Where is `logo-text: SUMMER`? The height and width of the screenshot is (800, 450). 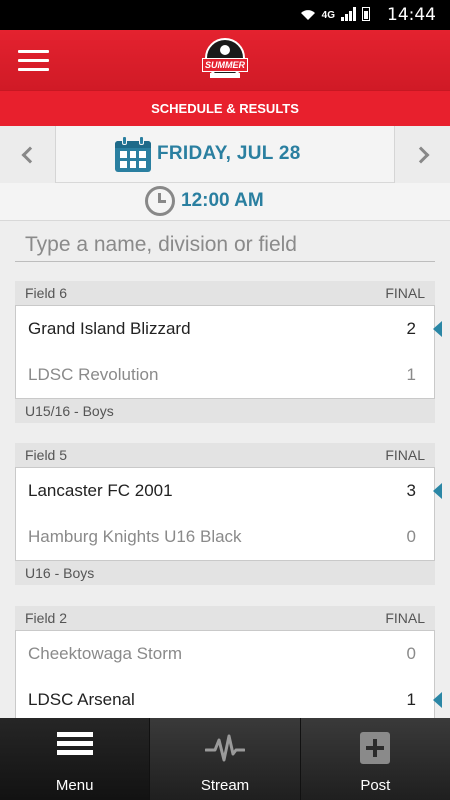
logo-text: SUMMER is located at coordinates (225, 65).